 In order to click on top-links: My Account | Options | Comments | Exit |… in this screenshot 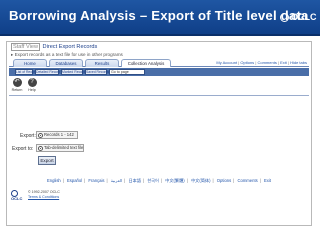, I will do `click(261, 62)`.